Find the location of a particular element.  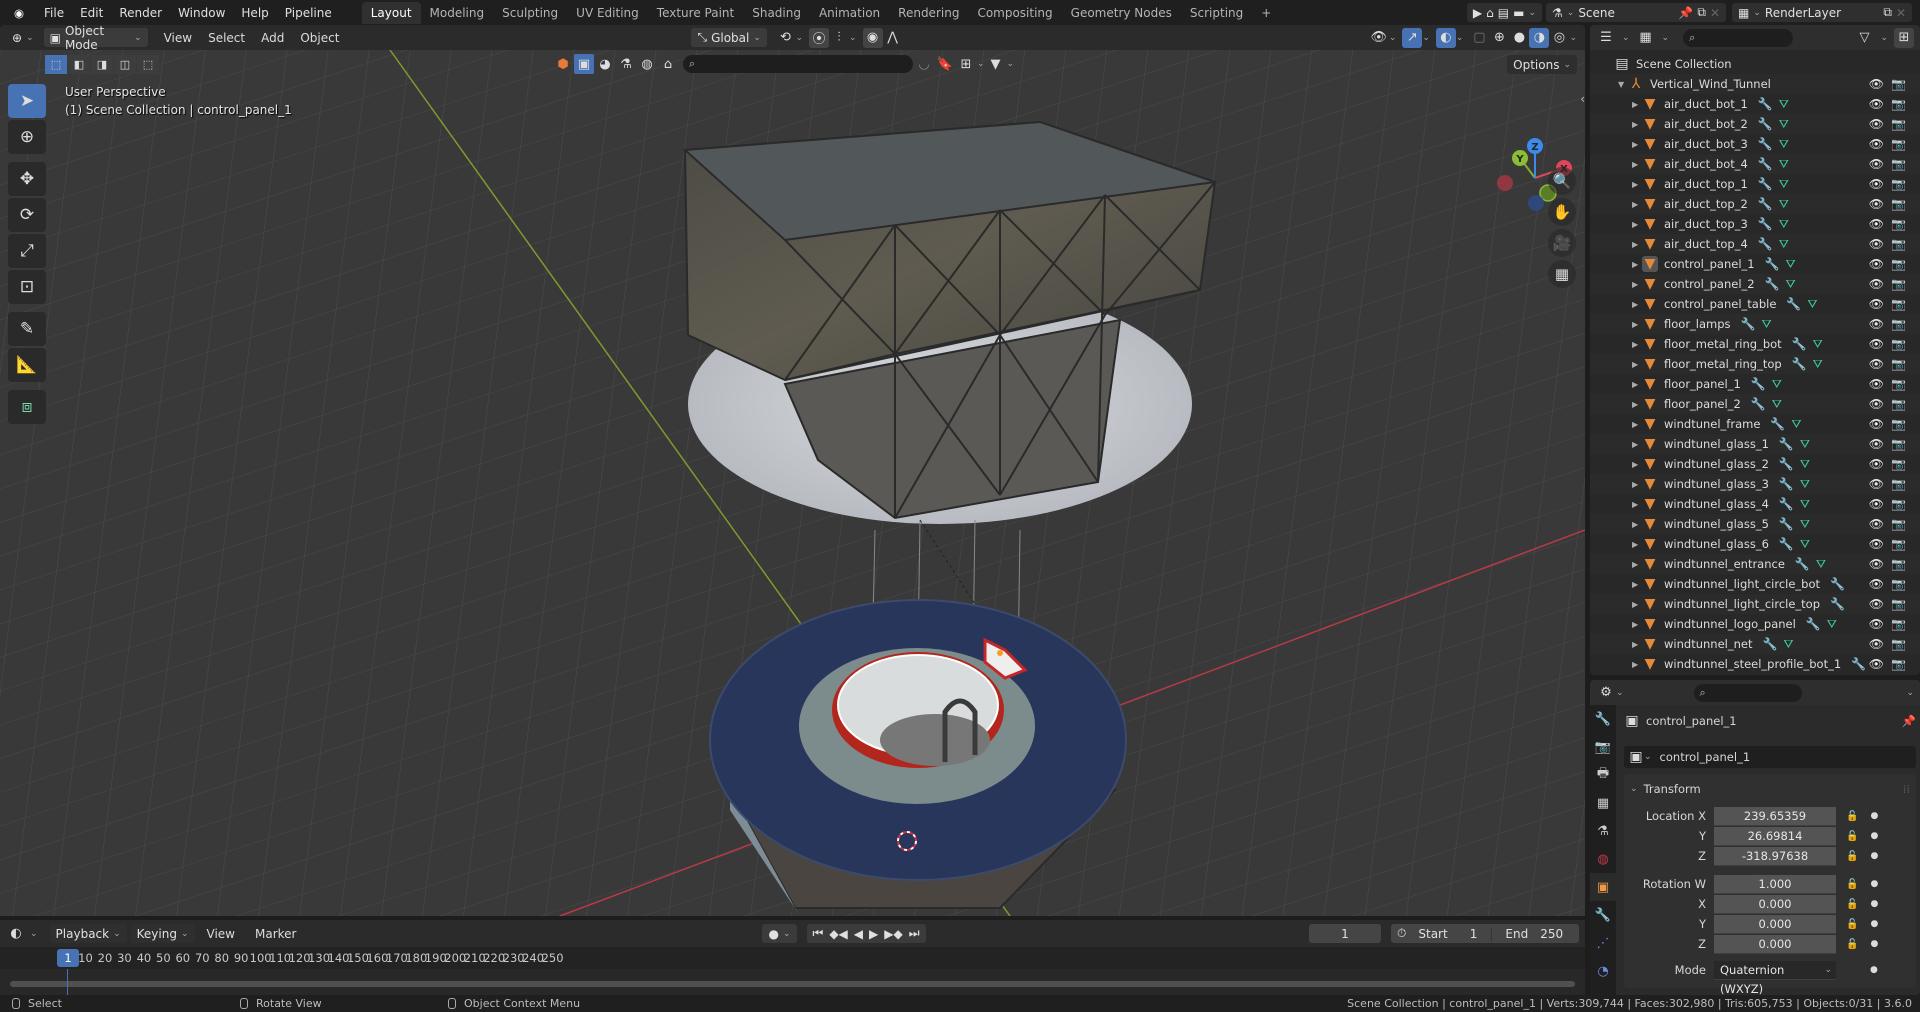

gizmo-neg-x is located at coordinates (1505, 183).